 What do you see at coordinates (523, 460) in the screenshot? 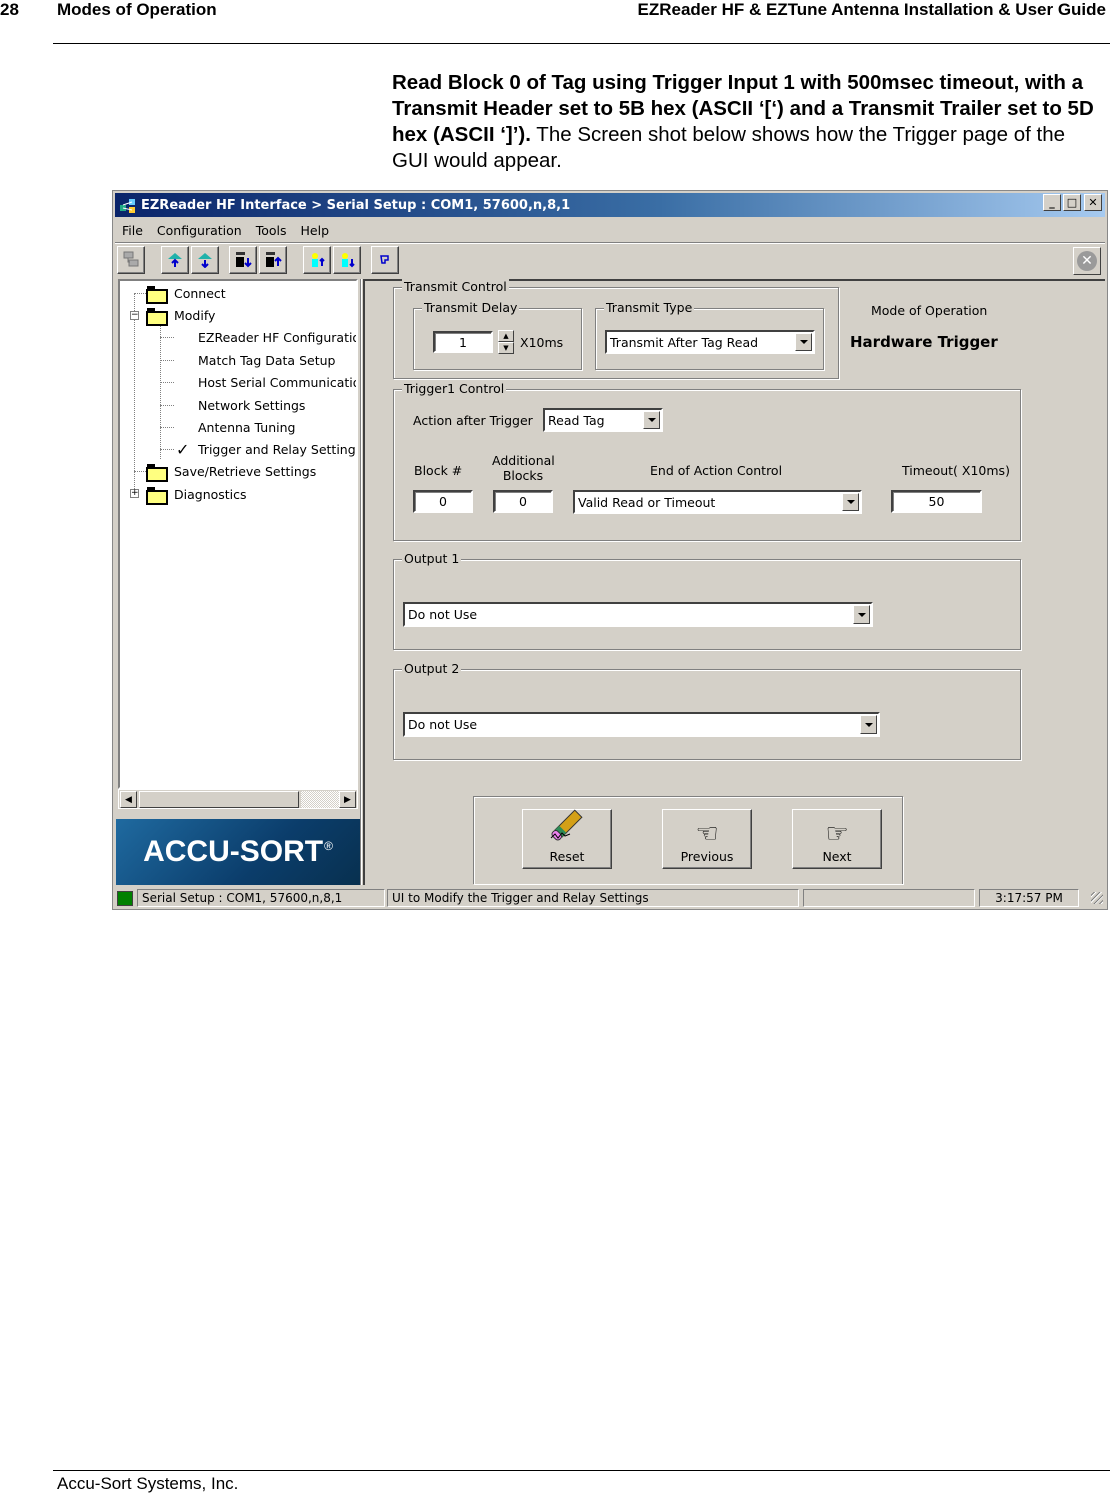
I see `label-line: Additional` at bounding box center [523, 460].